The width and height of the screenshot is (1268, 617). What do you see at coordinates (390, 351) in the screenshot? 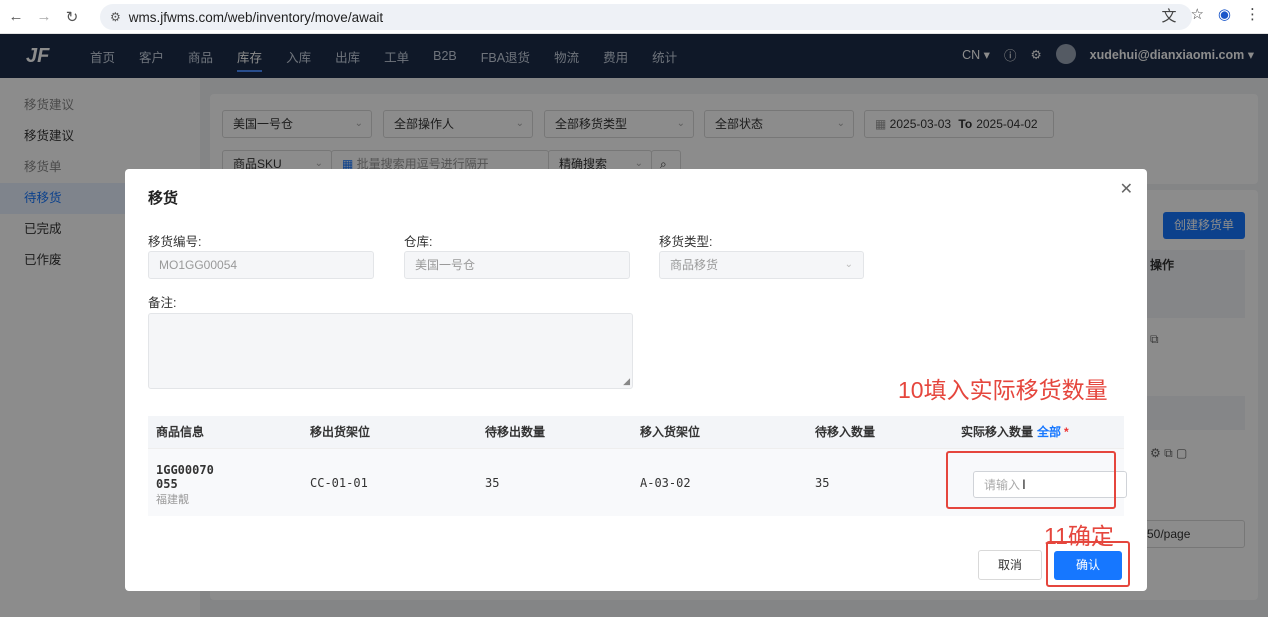
I see `remark-textarea: ◢` at bounding box center [390, 351].